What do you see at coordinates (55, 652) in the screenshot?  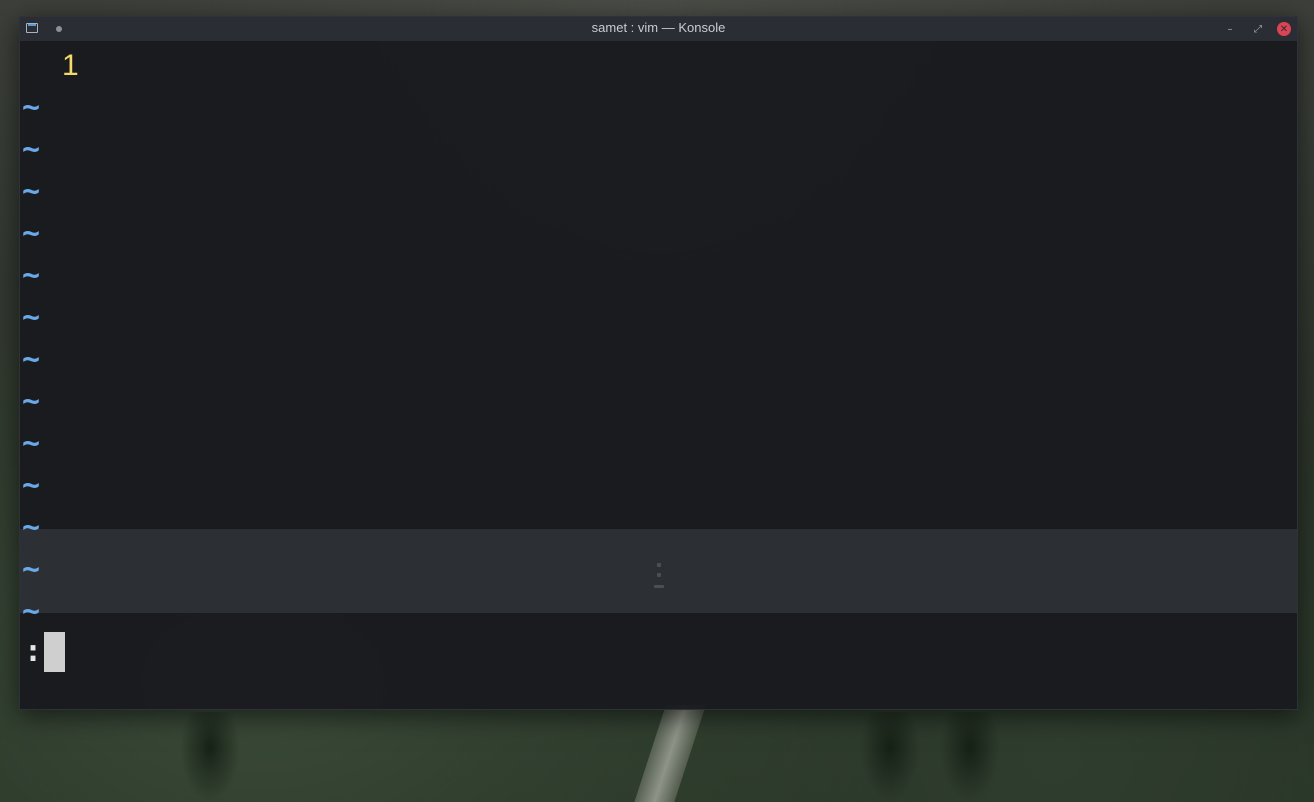 I see `cursor` at bounding box center [55, 652].